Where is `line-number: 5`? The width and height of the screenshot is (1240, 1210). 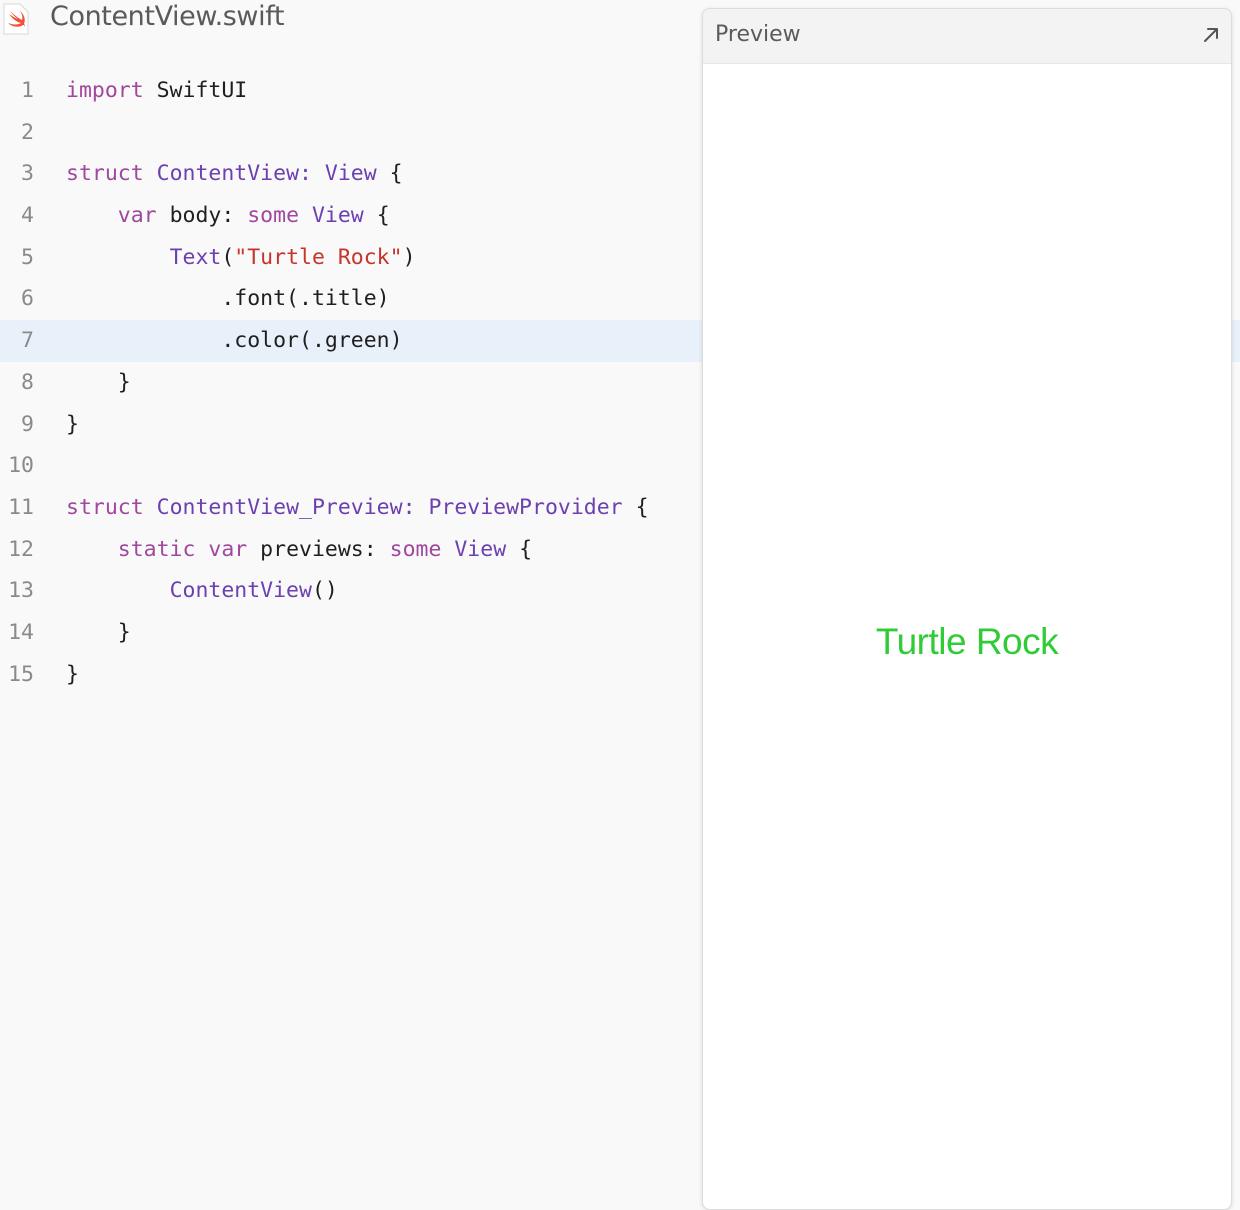 line-number: 5 is located at coordinates (27, 257).